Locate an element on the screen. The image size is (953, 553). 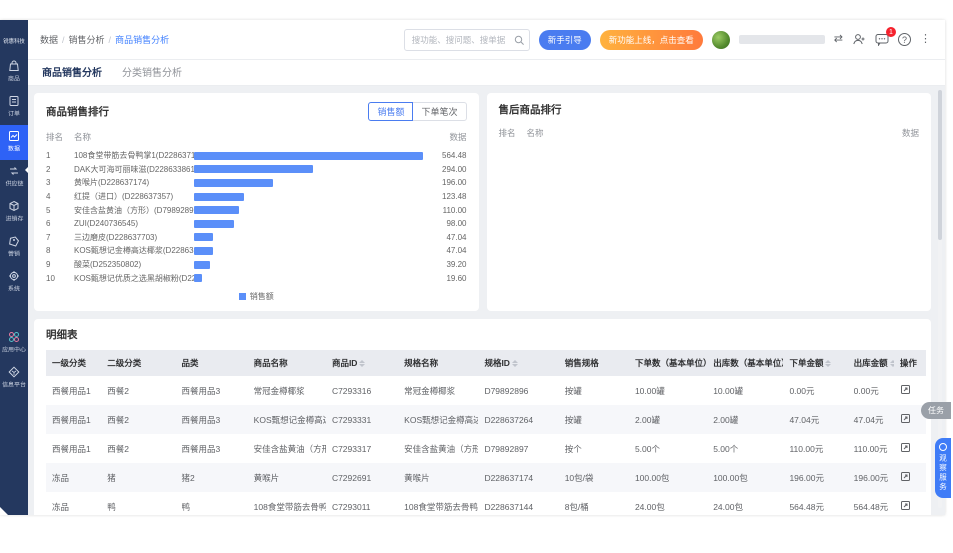
sidebar-item-label: 营销 is located at coordinates (14, 254).